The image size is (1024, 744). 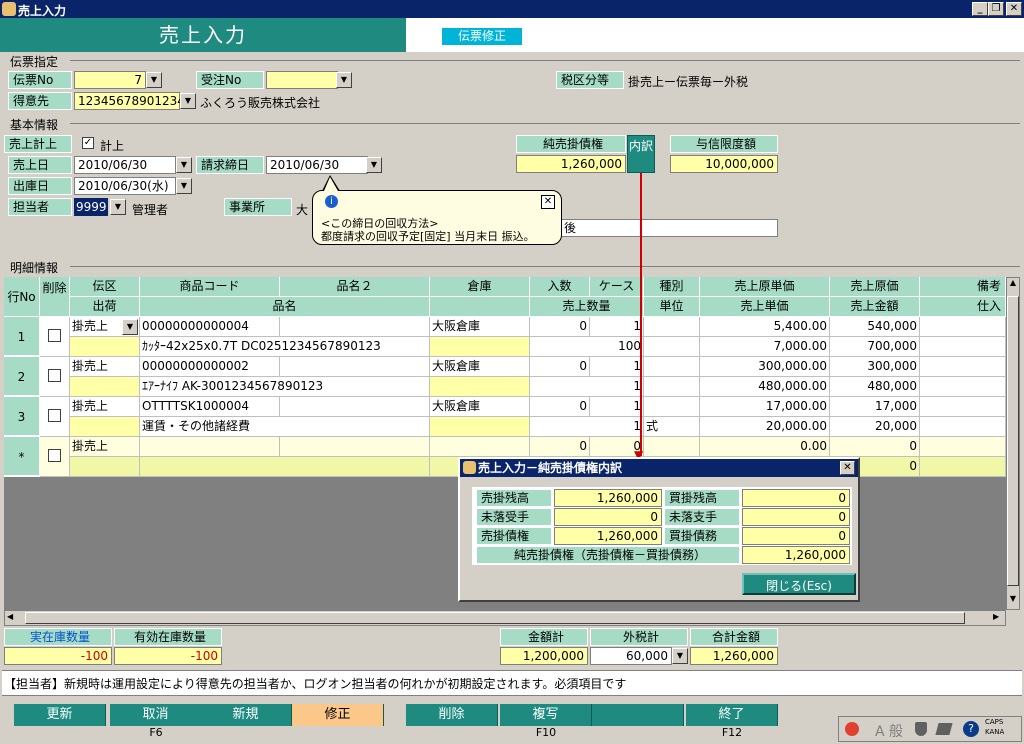 What do you see at coordinates (246, 715) in the screenshot?
I see `fkey-button-3: 新規` at bounding box center [246, 715].